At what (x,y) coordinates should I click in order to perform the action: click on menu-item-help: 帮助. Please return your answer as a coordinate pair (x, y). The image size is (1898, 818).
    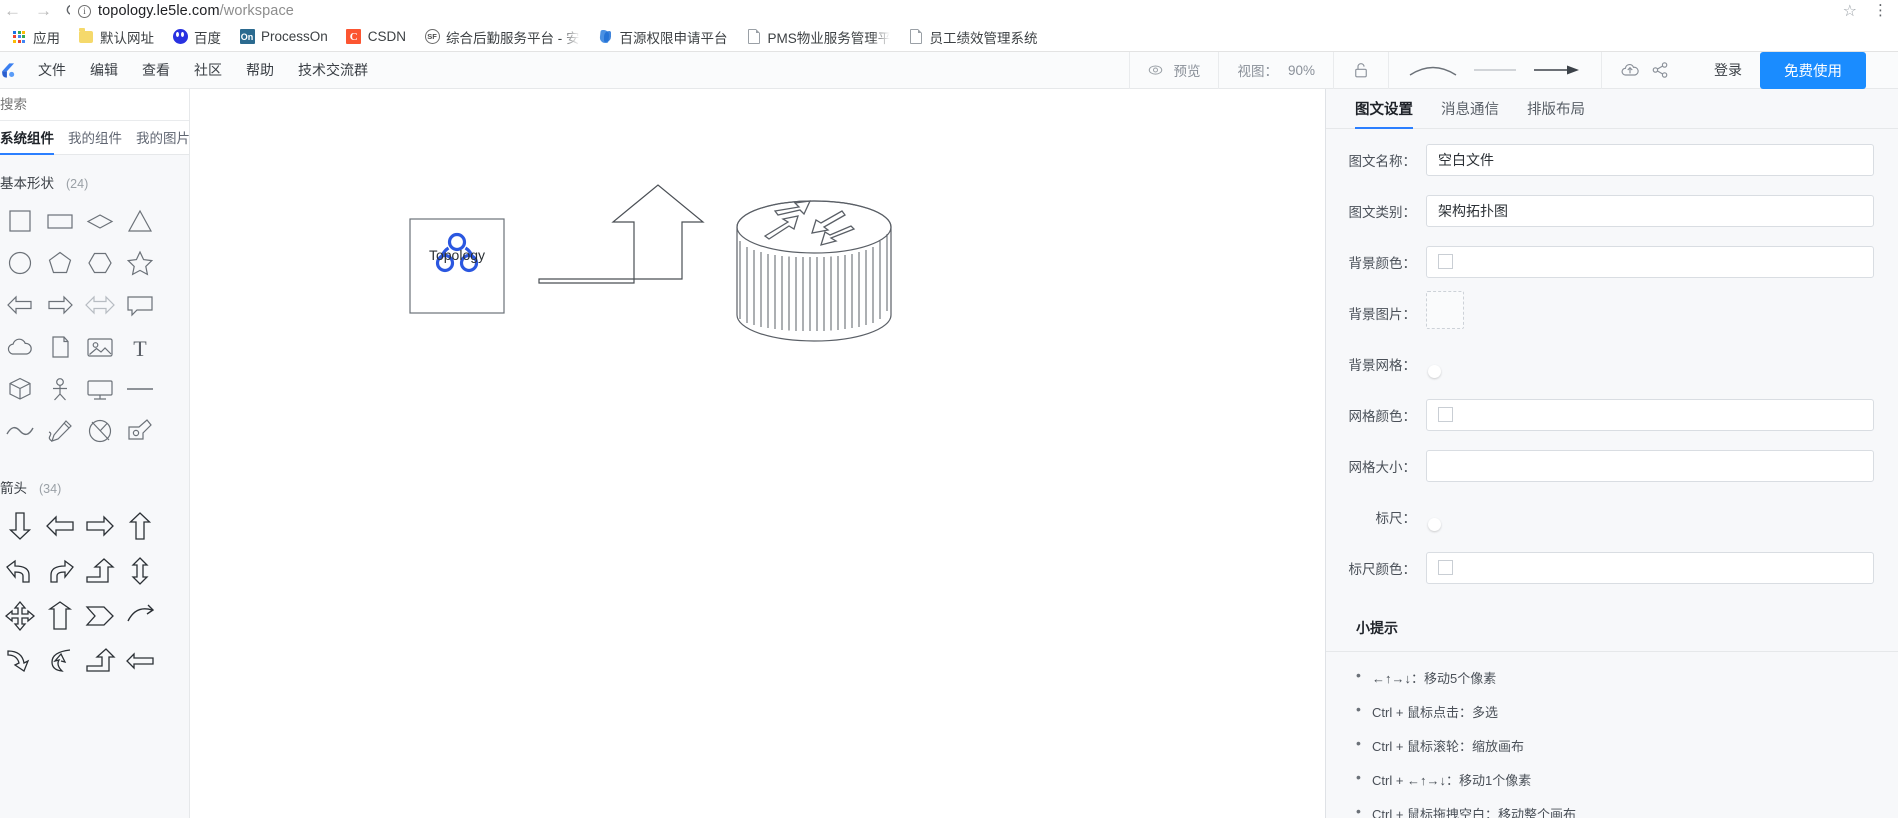
    Looking at the image, I should click on (260, 70).